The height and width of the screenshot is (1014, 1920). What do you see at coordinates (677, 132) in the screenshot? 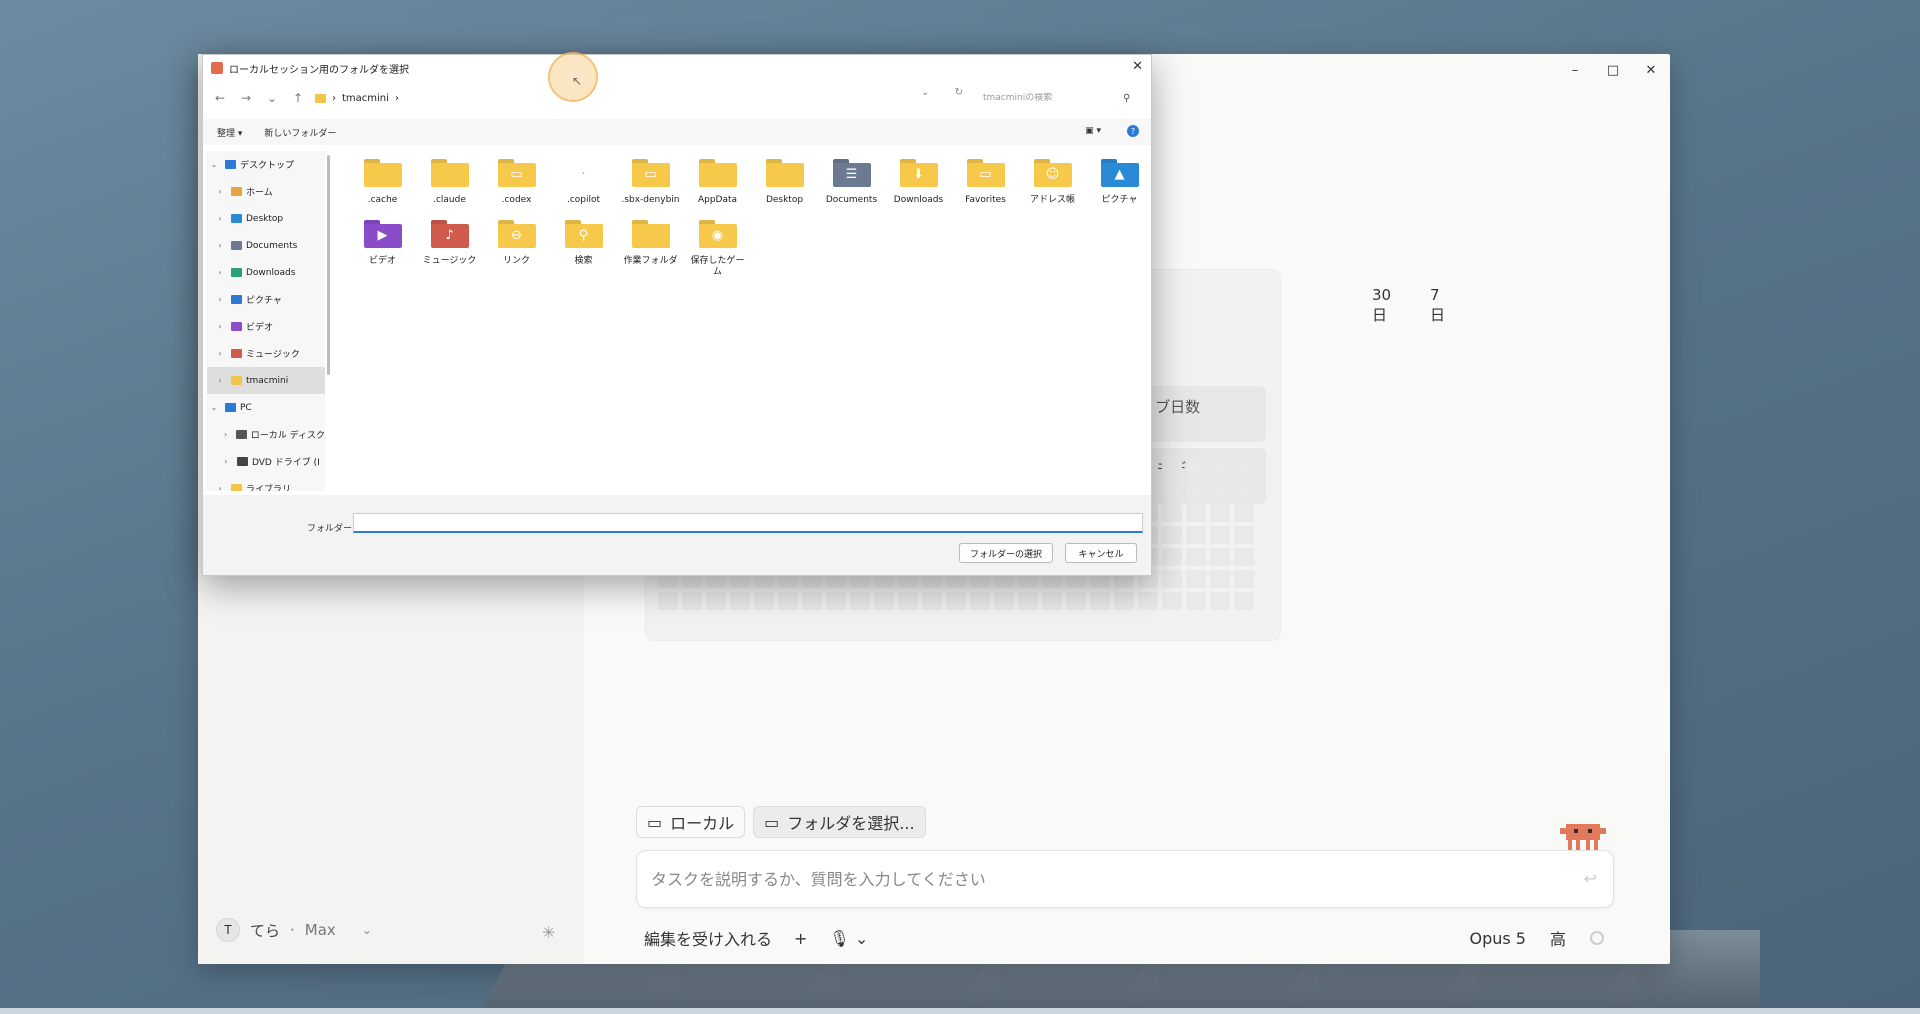
I see `command-bar: 整理 ▾ 新しいフォルダー ▣ ▾ ?` at bounding box center [677, 132].